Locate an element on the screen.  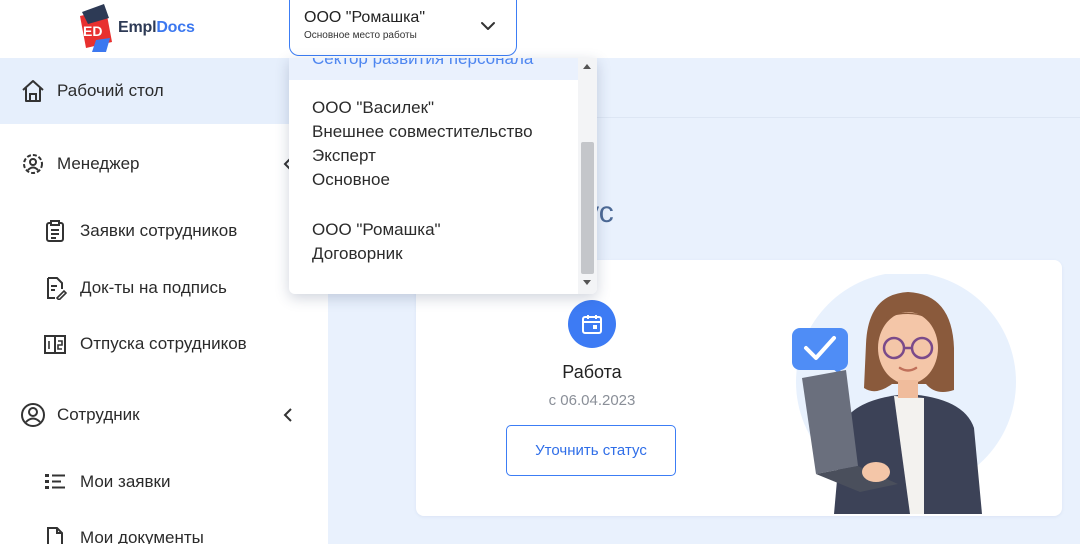
woman-with-laptop-illustration is located at coordinates (896, 393).